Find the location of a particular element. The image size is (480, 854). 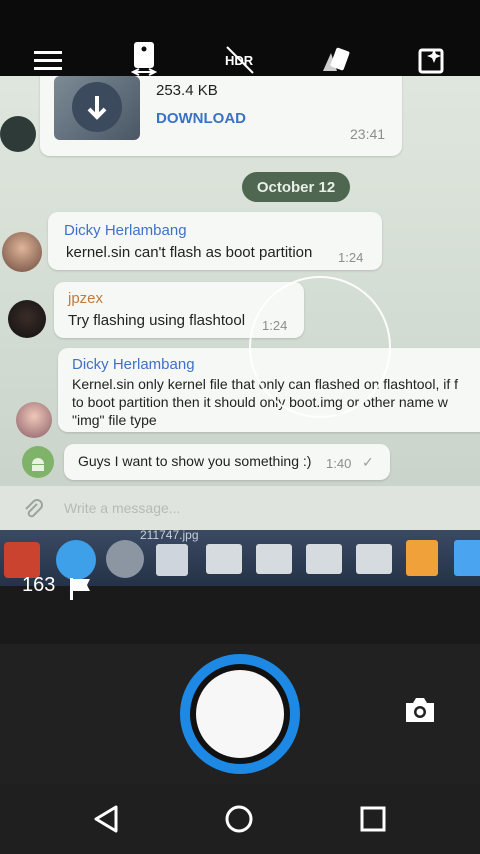

download-icon is located at coordinates (97, 107).